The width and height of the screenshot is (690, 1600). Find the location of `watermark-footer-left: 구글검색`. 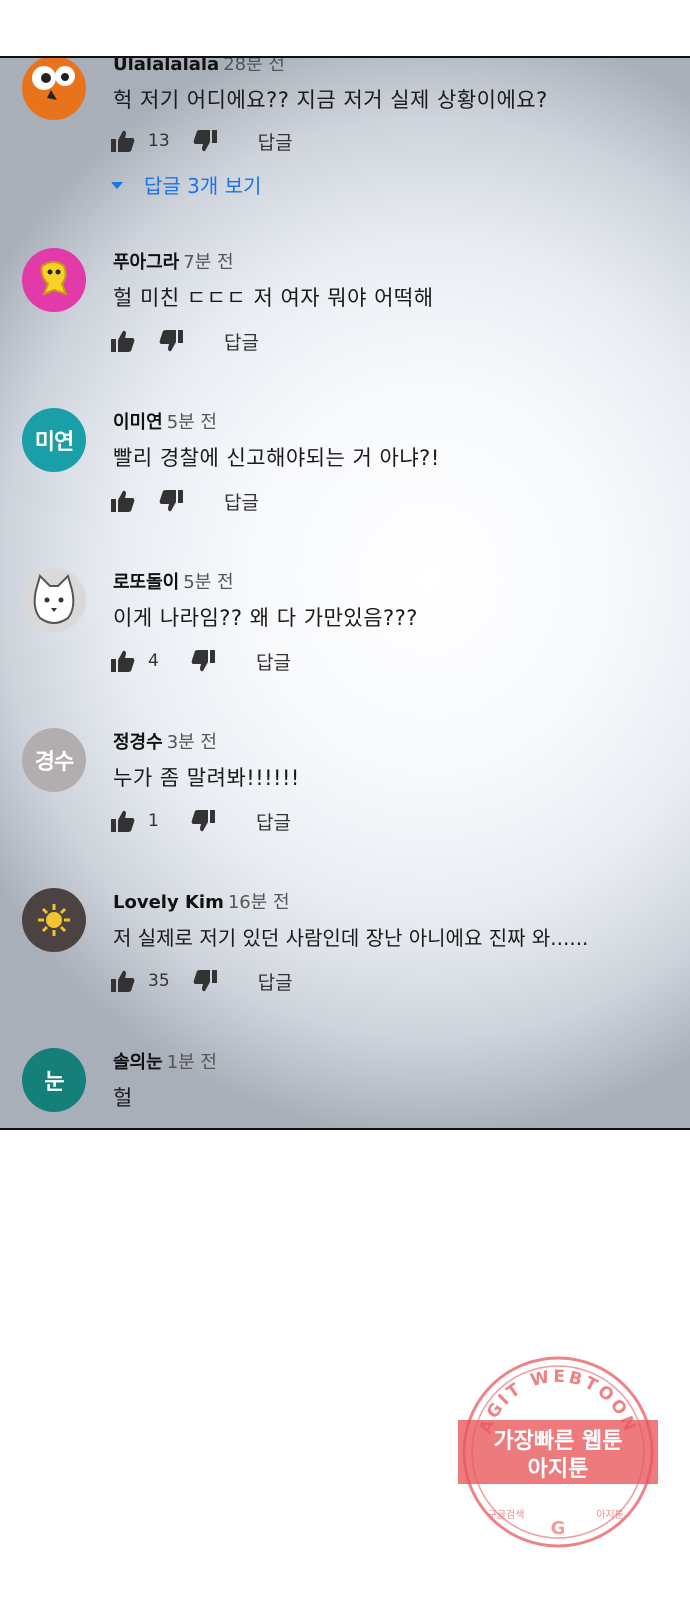

watermark-footer-left: 구글검색 is located at coordinates (506, 1515).